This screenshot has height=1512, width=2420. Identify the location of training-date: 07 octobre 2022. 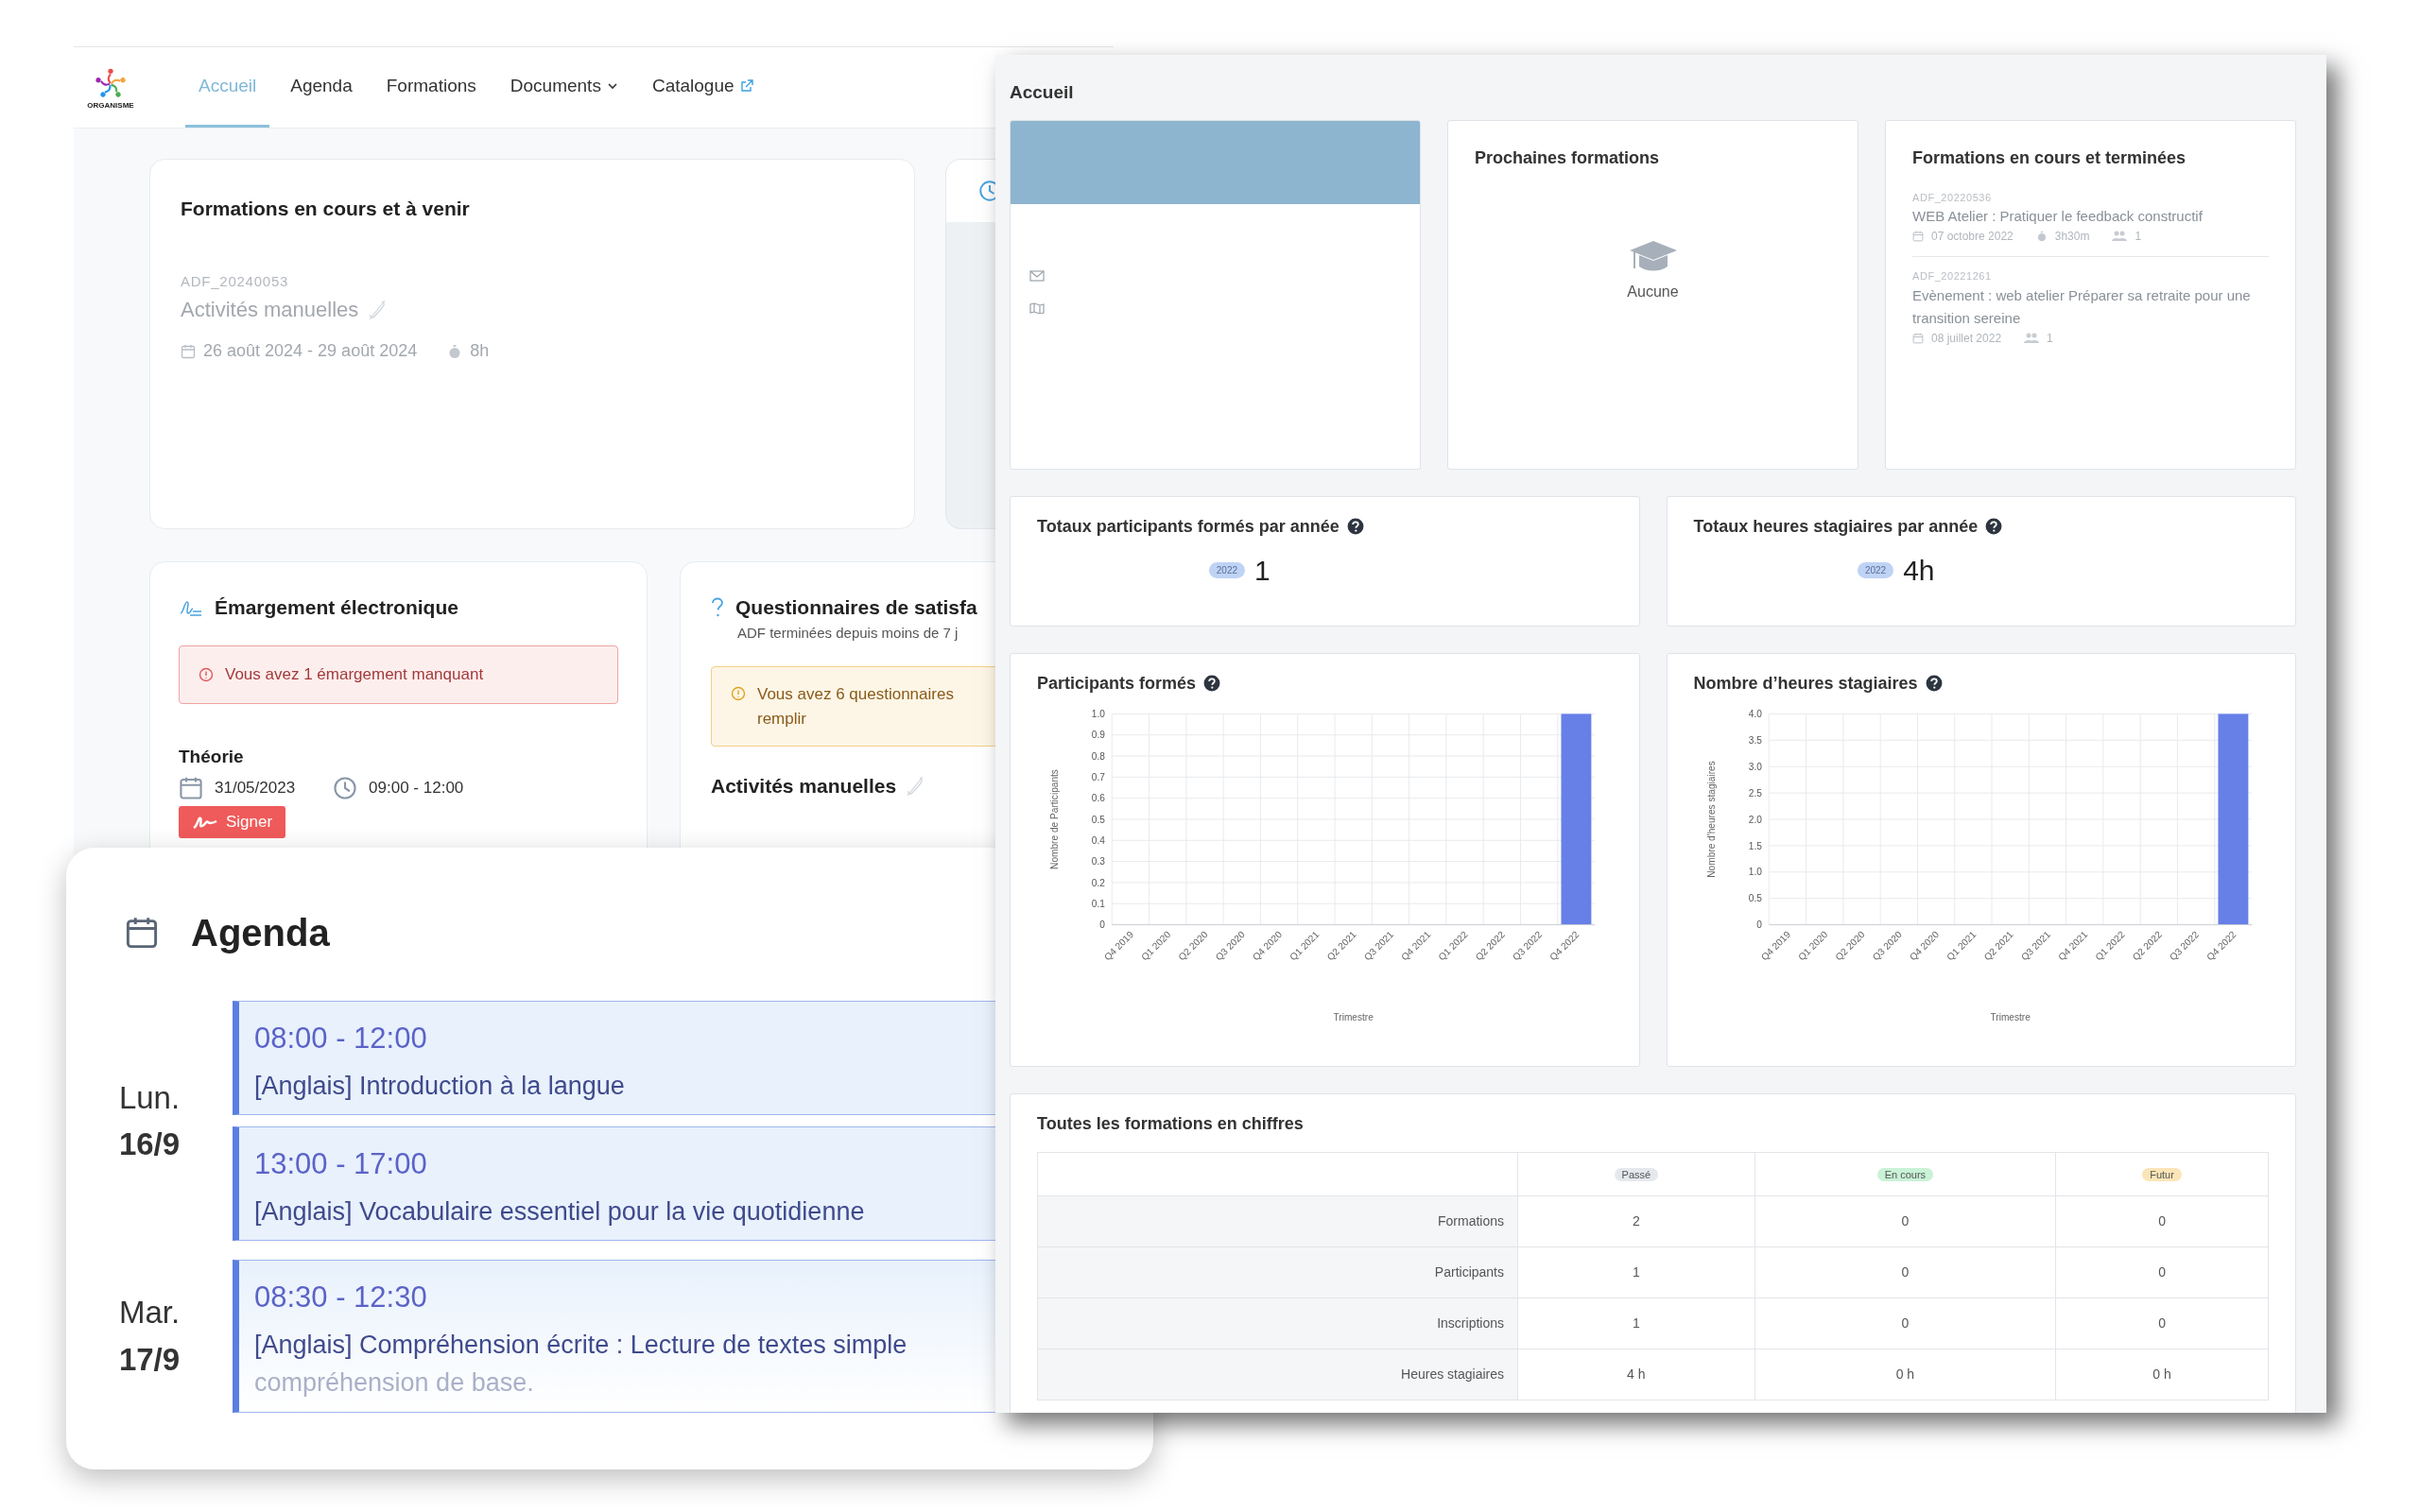
(1972, 237).